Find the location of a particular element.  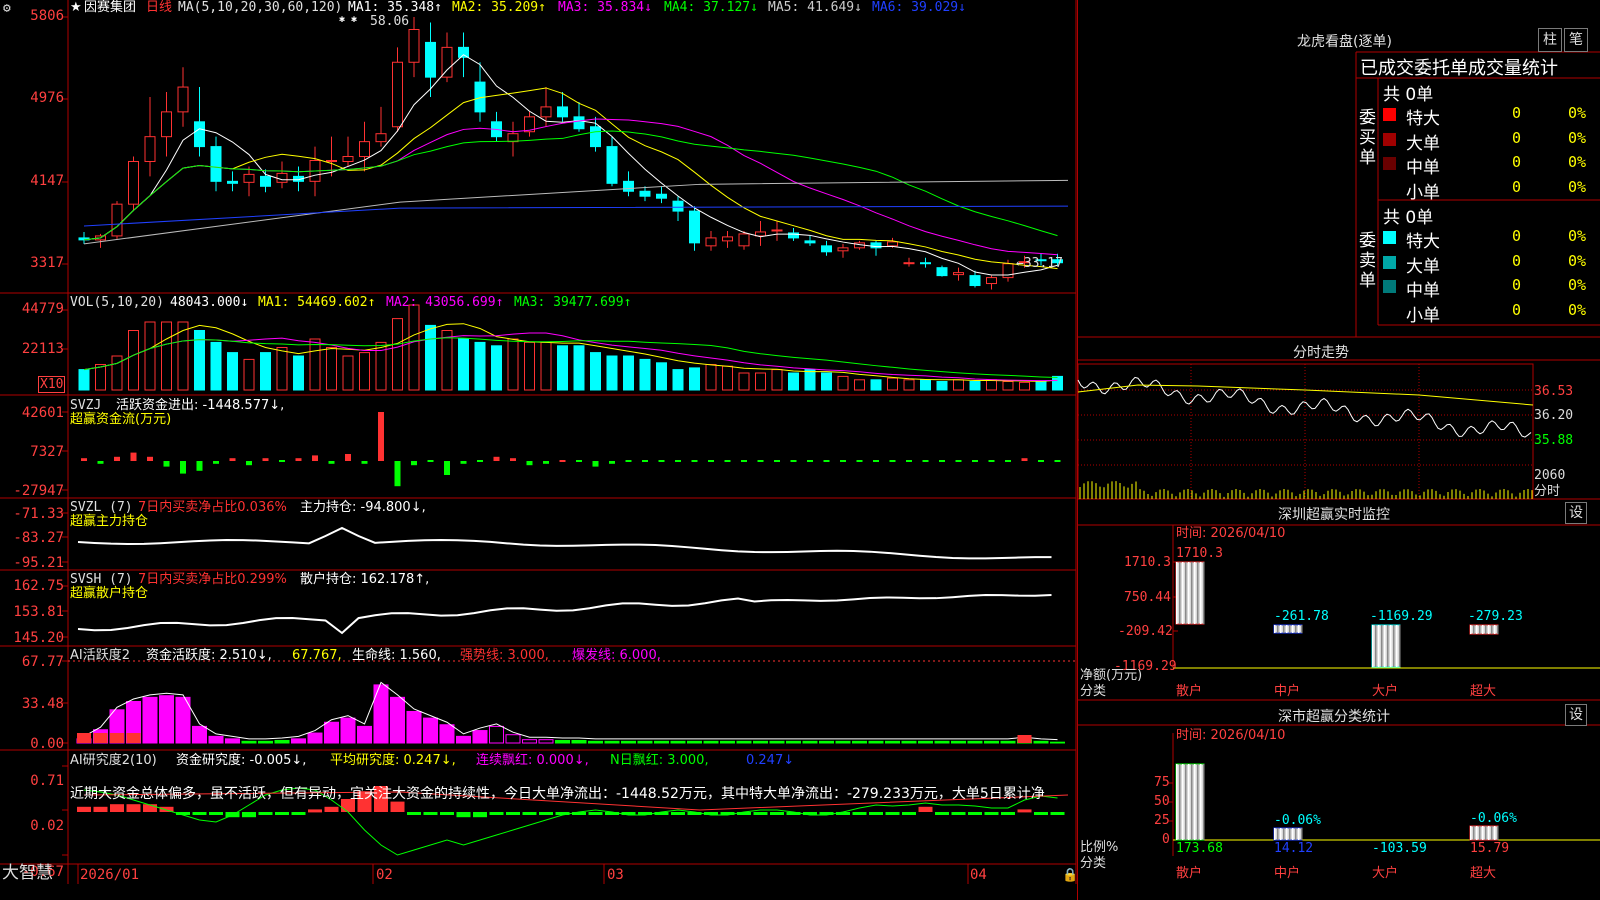

favorite-star-icon: ★ is located at coordinates (76, 7).